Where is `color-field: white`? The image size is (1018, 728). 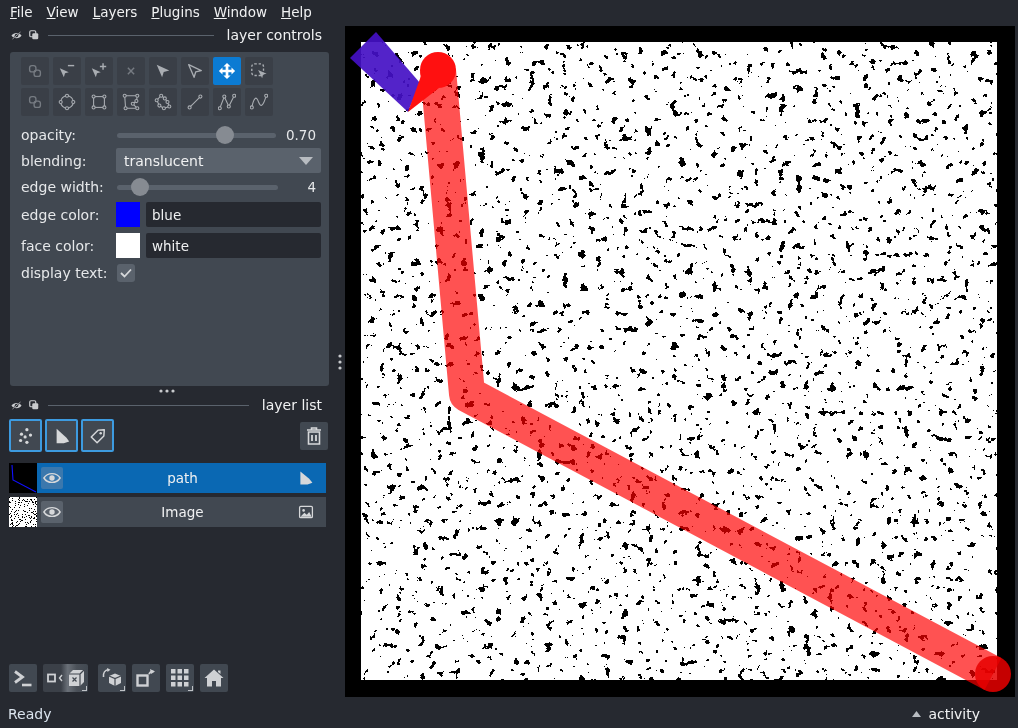
color-field: white is located at coordinates (233, 245).